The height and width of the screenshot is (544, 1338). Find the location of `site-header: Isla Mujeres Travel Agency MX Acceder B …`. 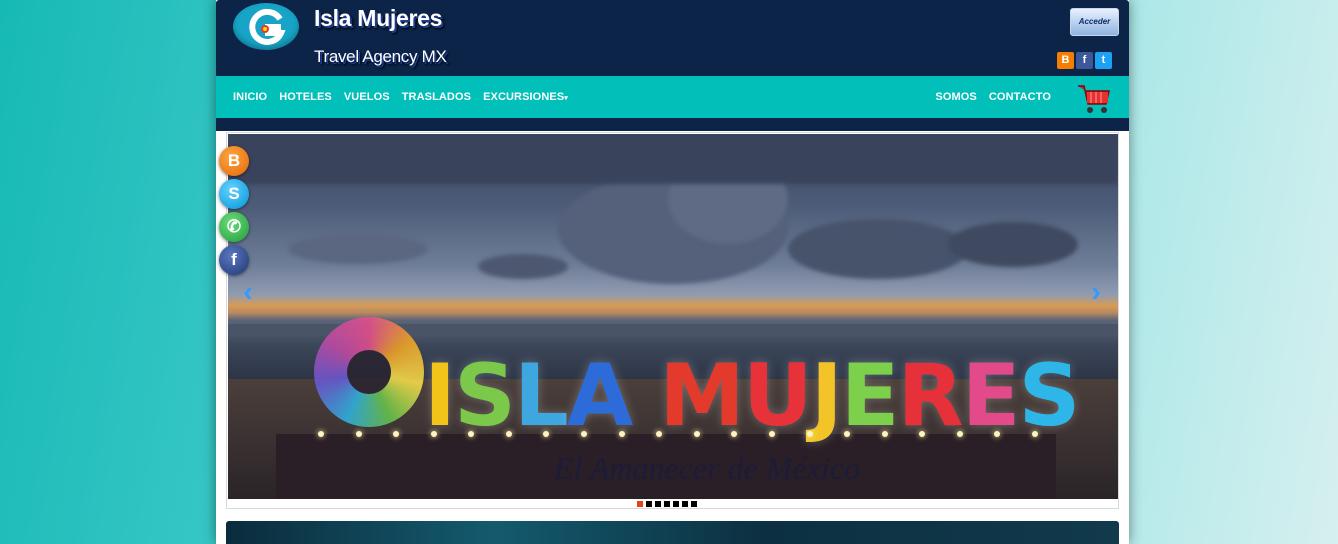

site-header: Isla Mujeres Travel Agency MX Acceder B … is located at coordinates (672, 38).